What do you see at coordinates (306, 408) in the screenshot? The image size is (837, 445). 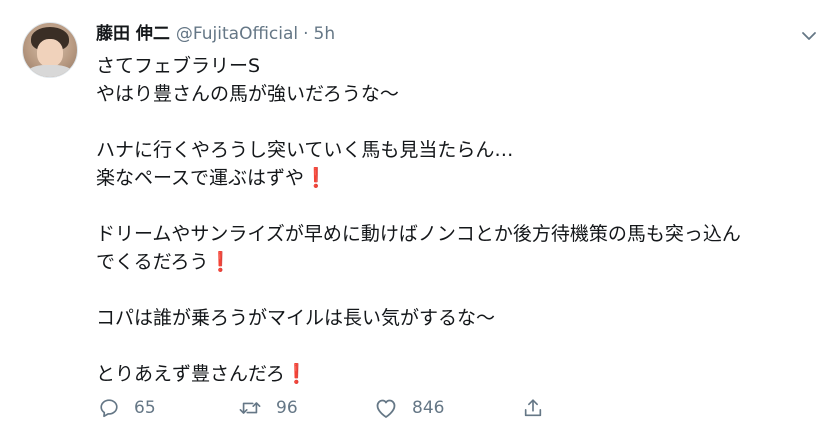 I see `retweet-button: 96` at bounding box center [306, 408].